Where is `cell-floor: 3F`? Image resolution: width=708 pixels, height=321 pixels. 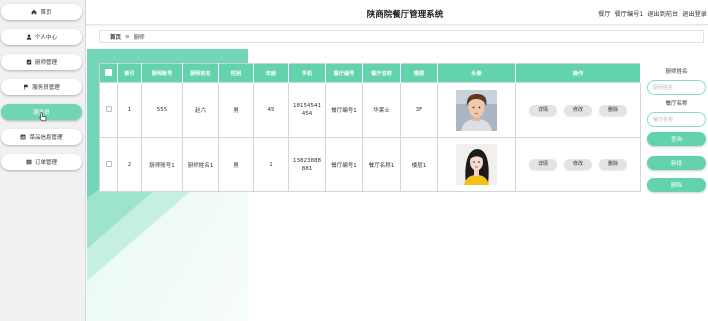
cell-floor: 3F is located at coordinates (419, 110).